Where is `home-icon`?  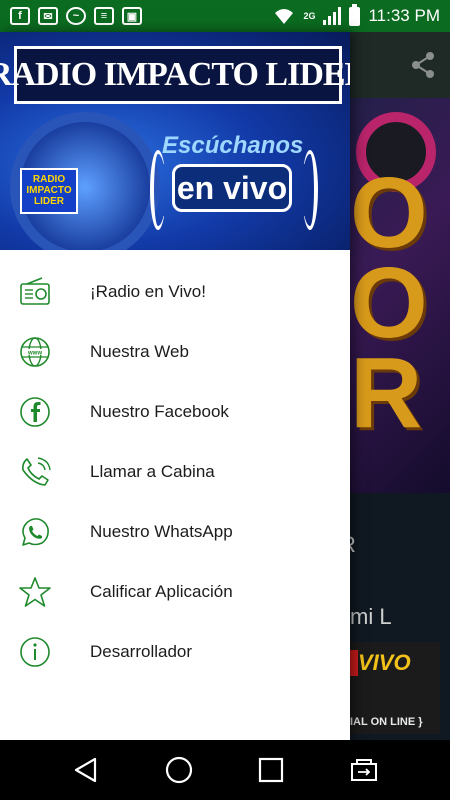 home-icon is located at coordinates (178, 770).